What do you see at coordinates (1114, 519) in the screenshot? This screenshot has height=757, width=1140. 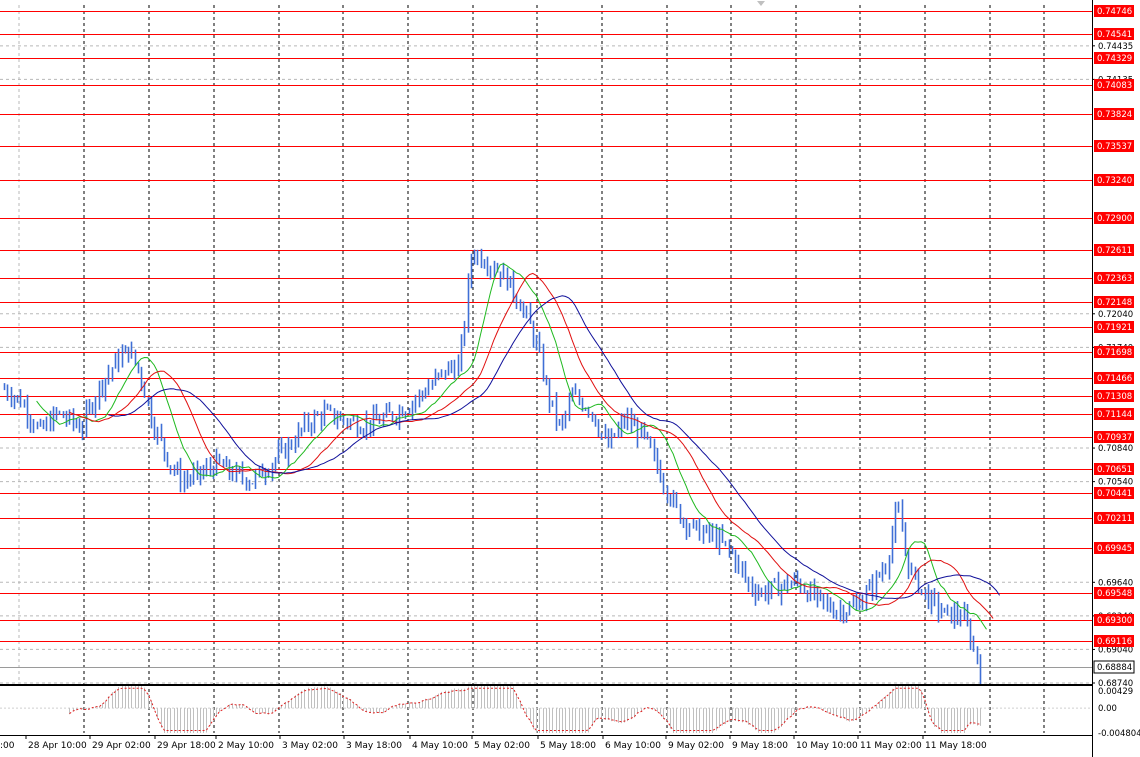 I see `level-price-label: 0.70211` at bounding box center [1114, 519].